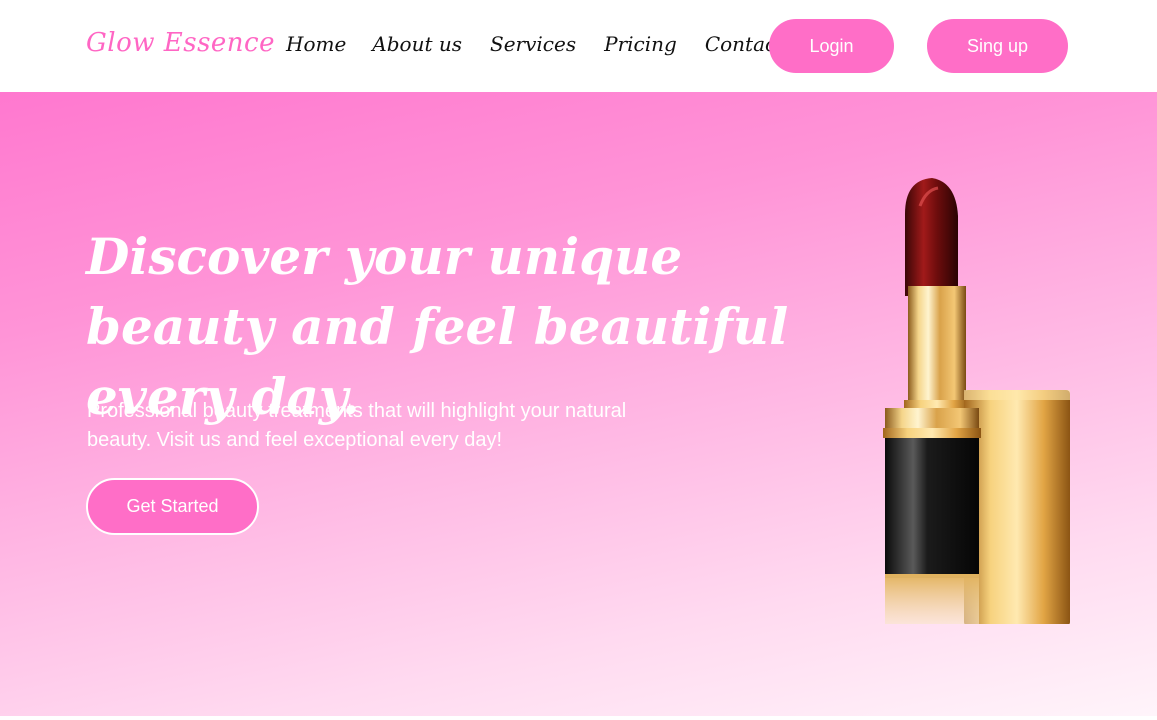 The image size is (1157, 720). I want to click on nav-link-pricing: Pricing, so click(640, 44).